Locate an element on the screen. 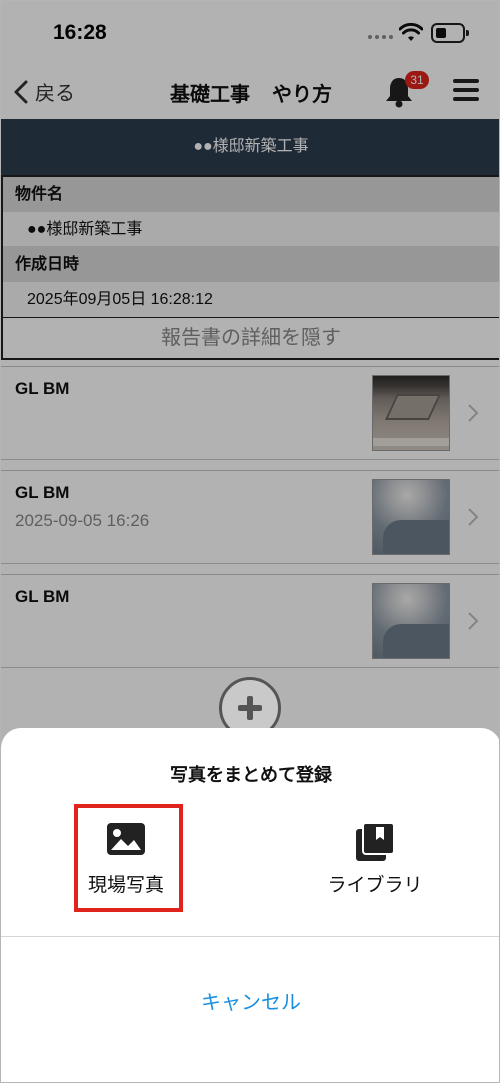 The image size is (500, 1083). sheet-title: 写真をまとめて登録 is located at coordinates (251, 775).